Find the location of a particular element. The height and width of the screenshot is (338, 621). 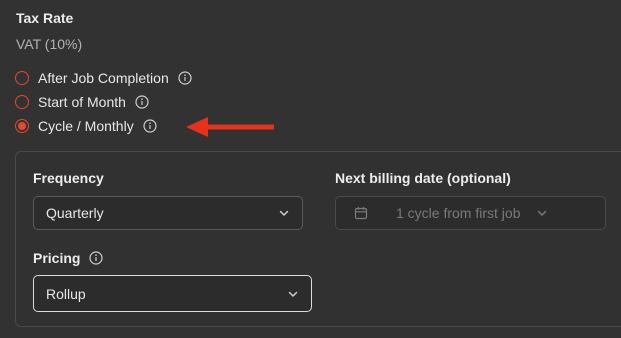

pricing-select: Rollup is located at coordinates (172, 293).